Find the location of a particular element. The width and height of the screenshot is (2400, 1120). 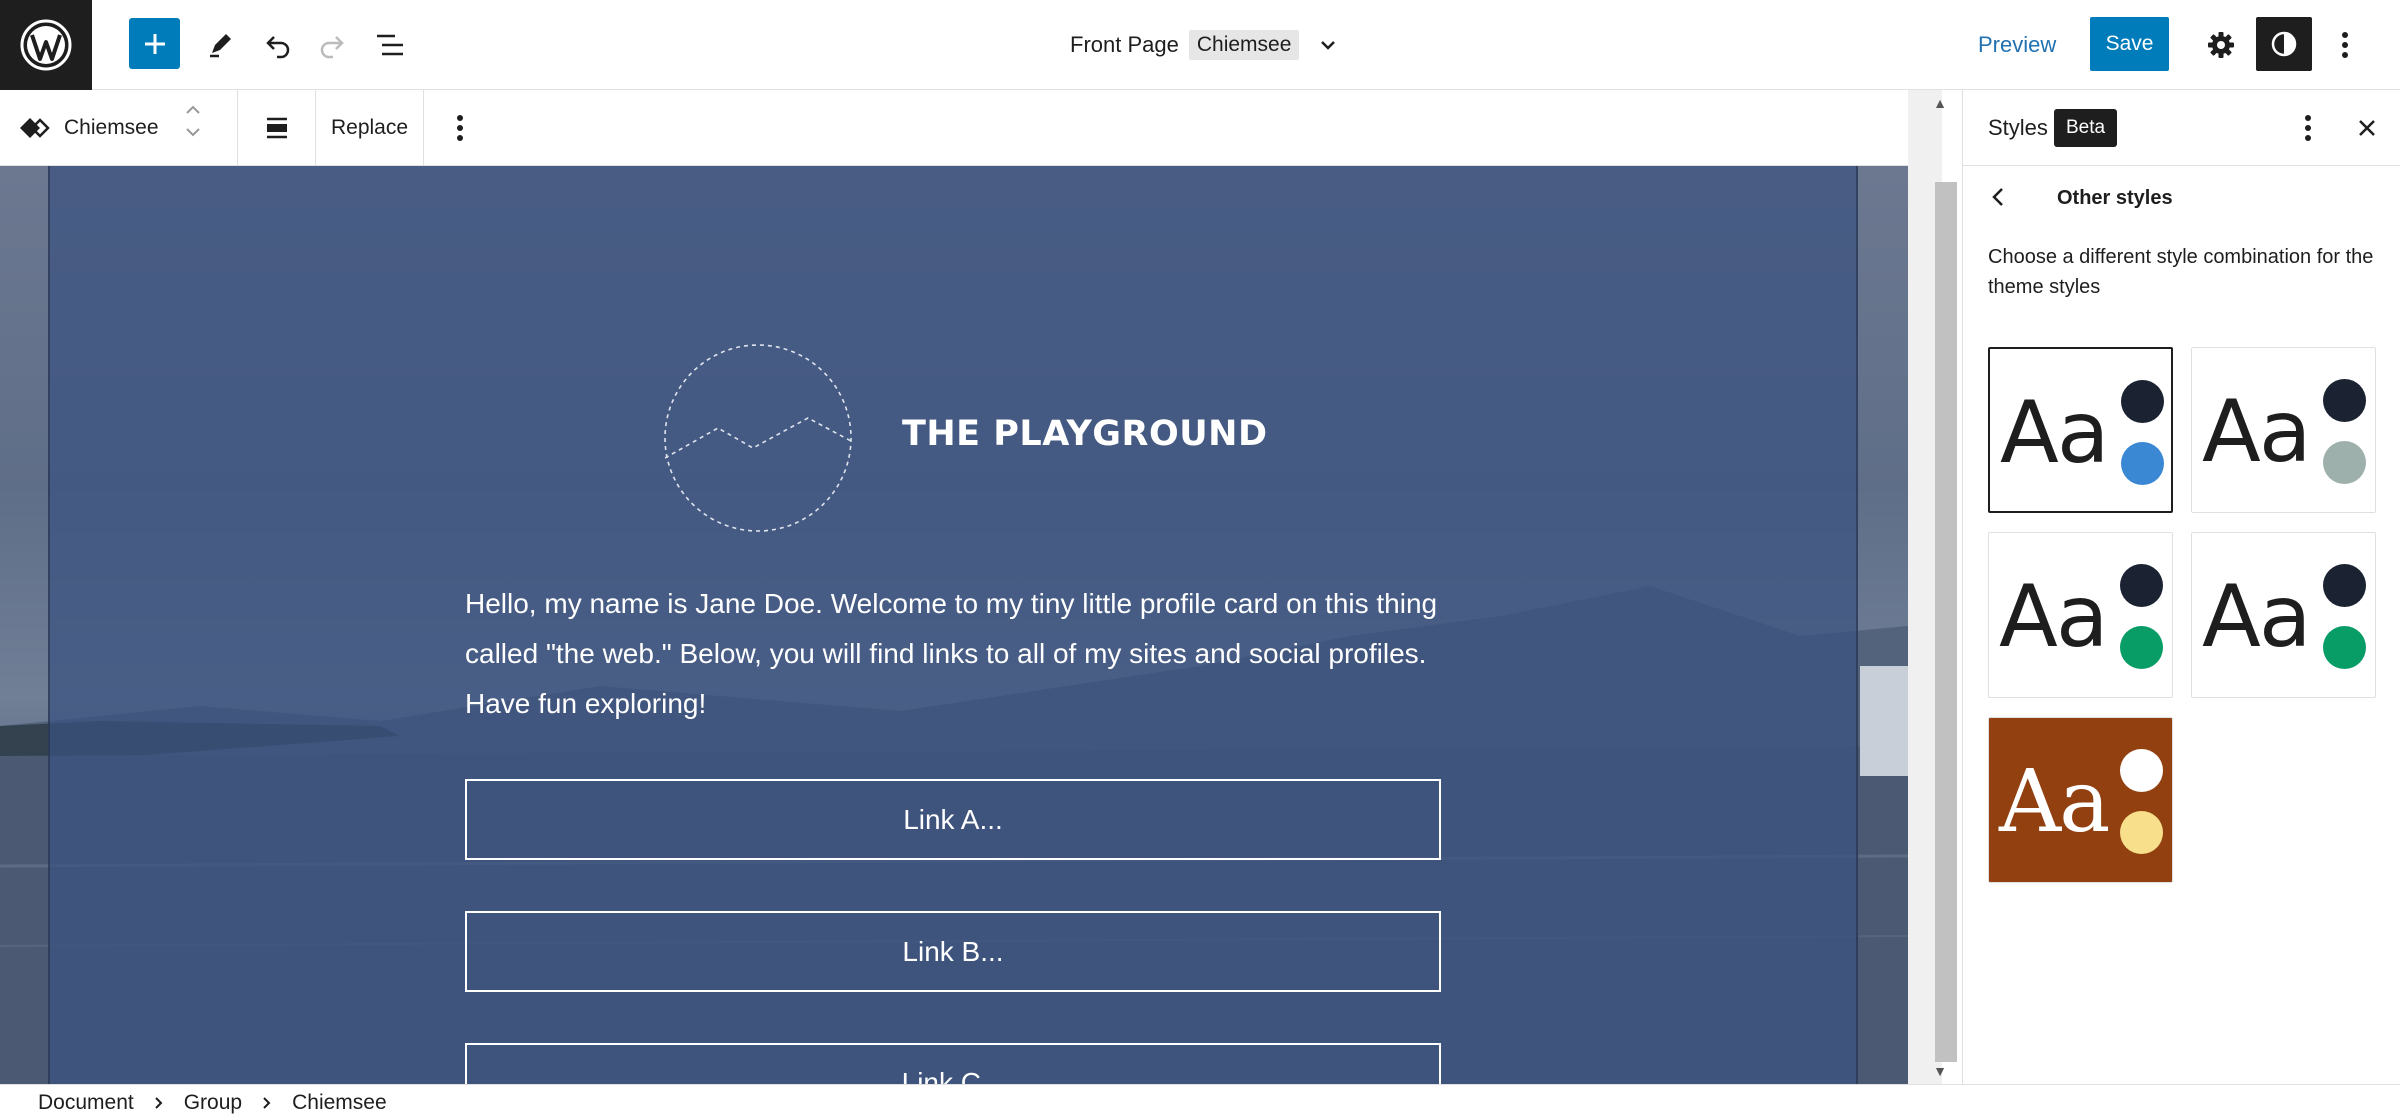

move-controls is located at coordinates (193, 121).